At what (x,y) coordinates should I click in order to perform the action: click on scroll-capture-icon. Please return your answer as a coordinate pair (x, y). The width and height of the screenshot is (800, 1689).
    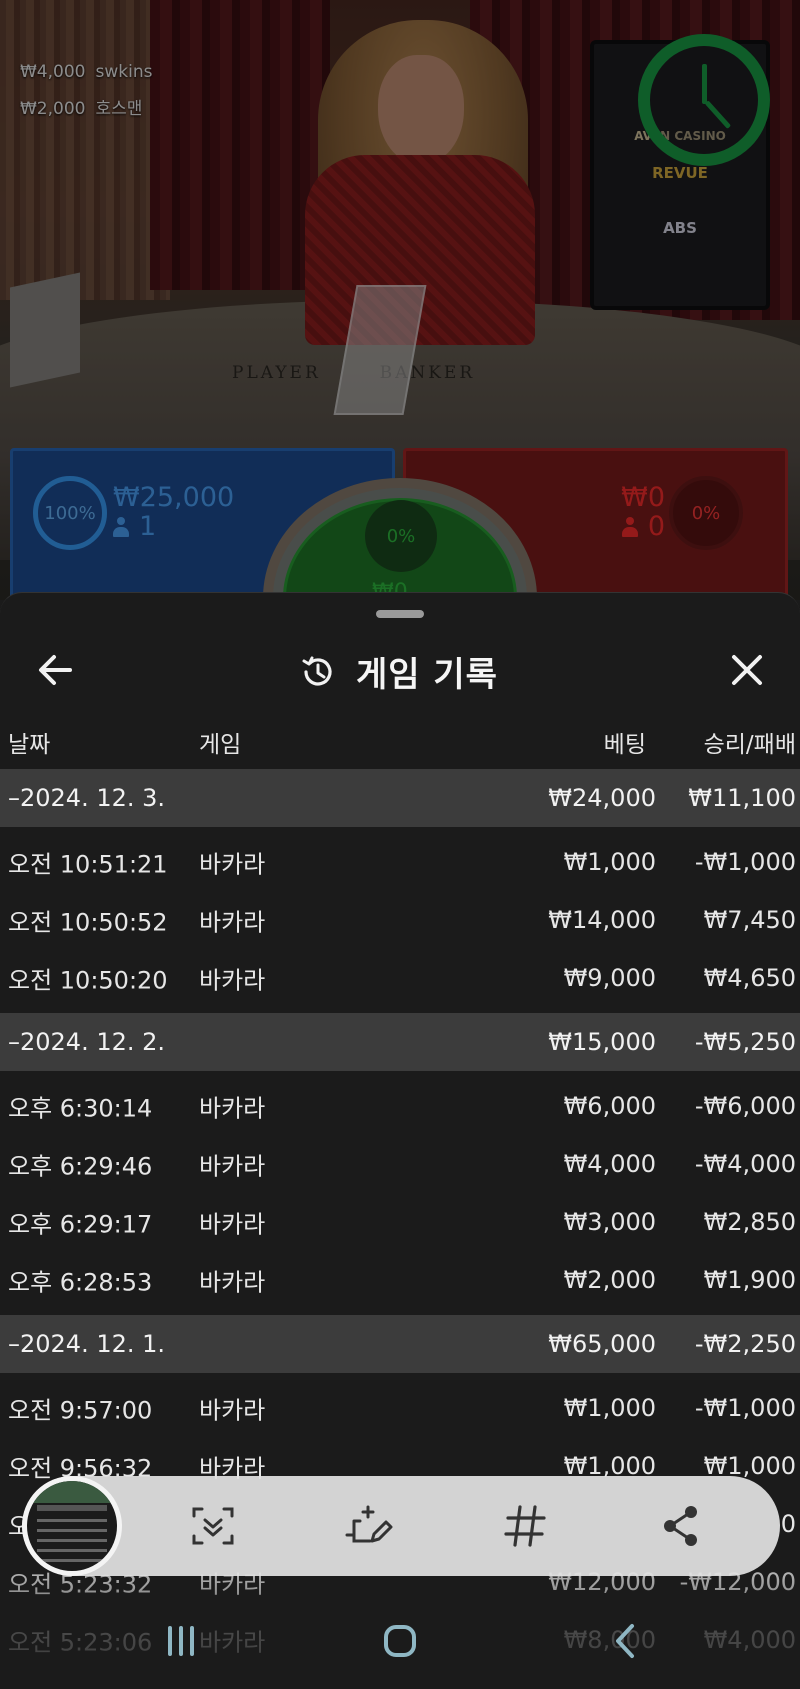
    Looking at the image, I should click on (213, 1526).